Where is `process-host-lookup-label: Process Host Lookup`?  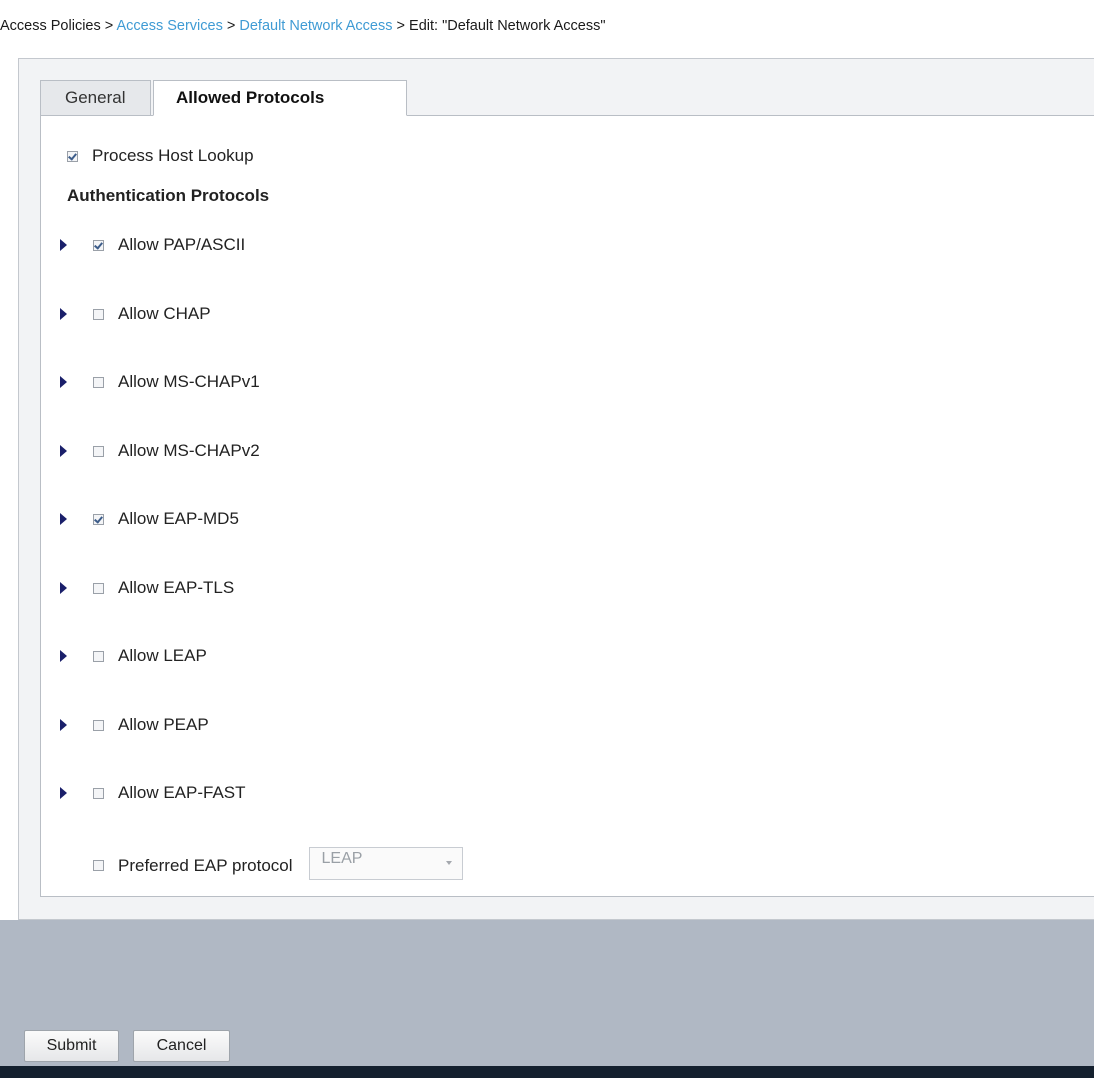
process-host-lookup-label: Process Host Lookup is located at coordinates (173, 155).